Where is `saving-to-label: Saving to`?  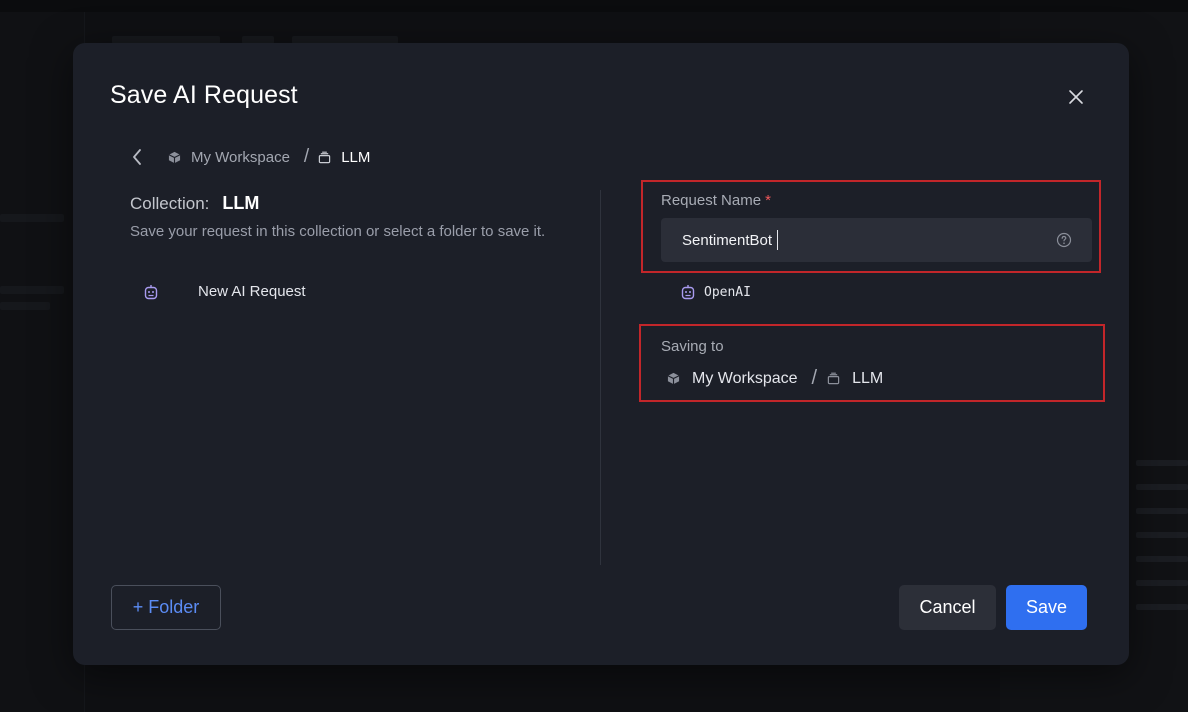
saving-to-label: Saving to is located at coordinates (692, 346).